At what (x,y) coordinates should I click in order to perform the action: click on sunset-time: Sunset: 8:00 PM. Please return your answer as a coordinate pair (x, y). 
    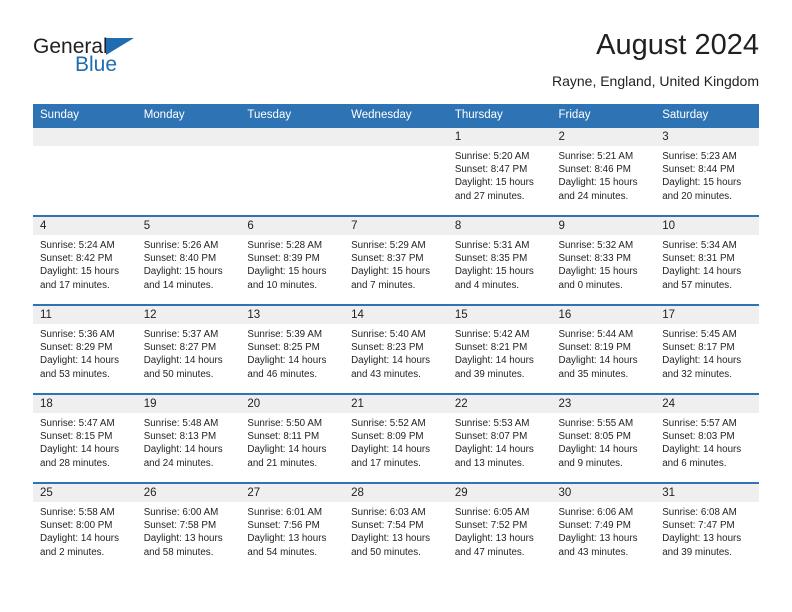
    Looking at the image, I should click on (76, 526).